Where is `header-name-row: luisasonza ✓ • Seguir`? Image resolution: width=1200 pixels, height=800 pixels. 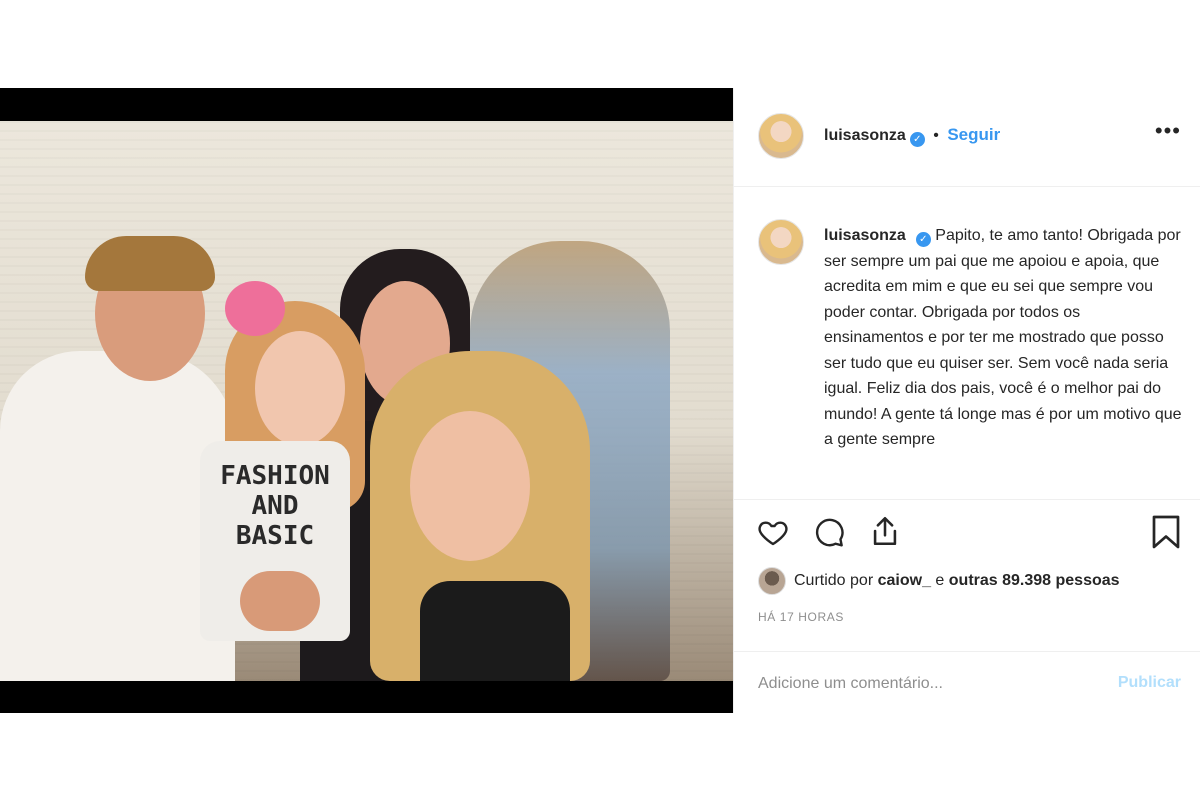
header-name-row: luisasonza ✓ • Seguir is located at coordinates (912, 136).